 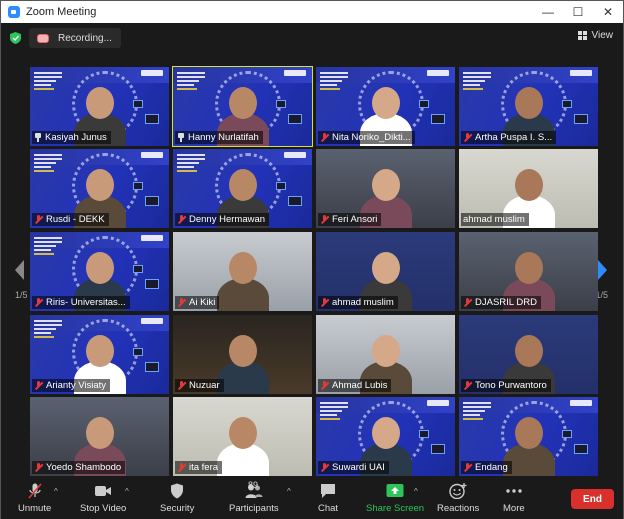 I want to click on chat-label: Chat, so click(x=328, y=508).